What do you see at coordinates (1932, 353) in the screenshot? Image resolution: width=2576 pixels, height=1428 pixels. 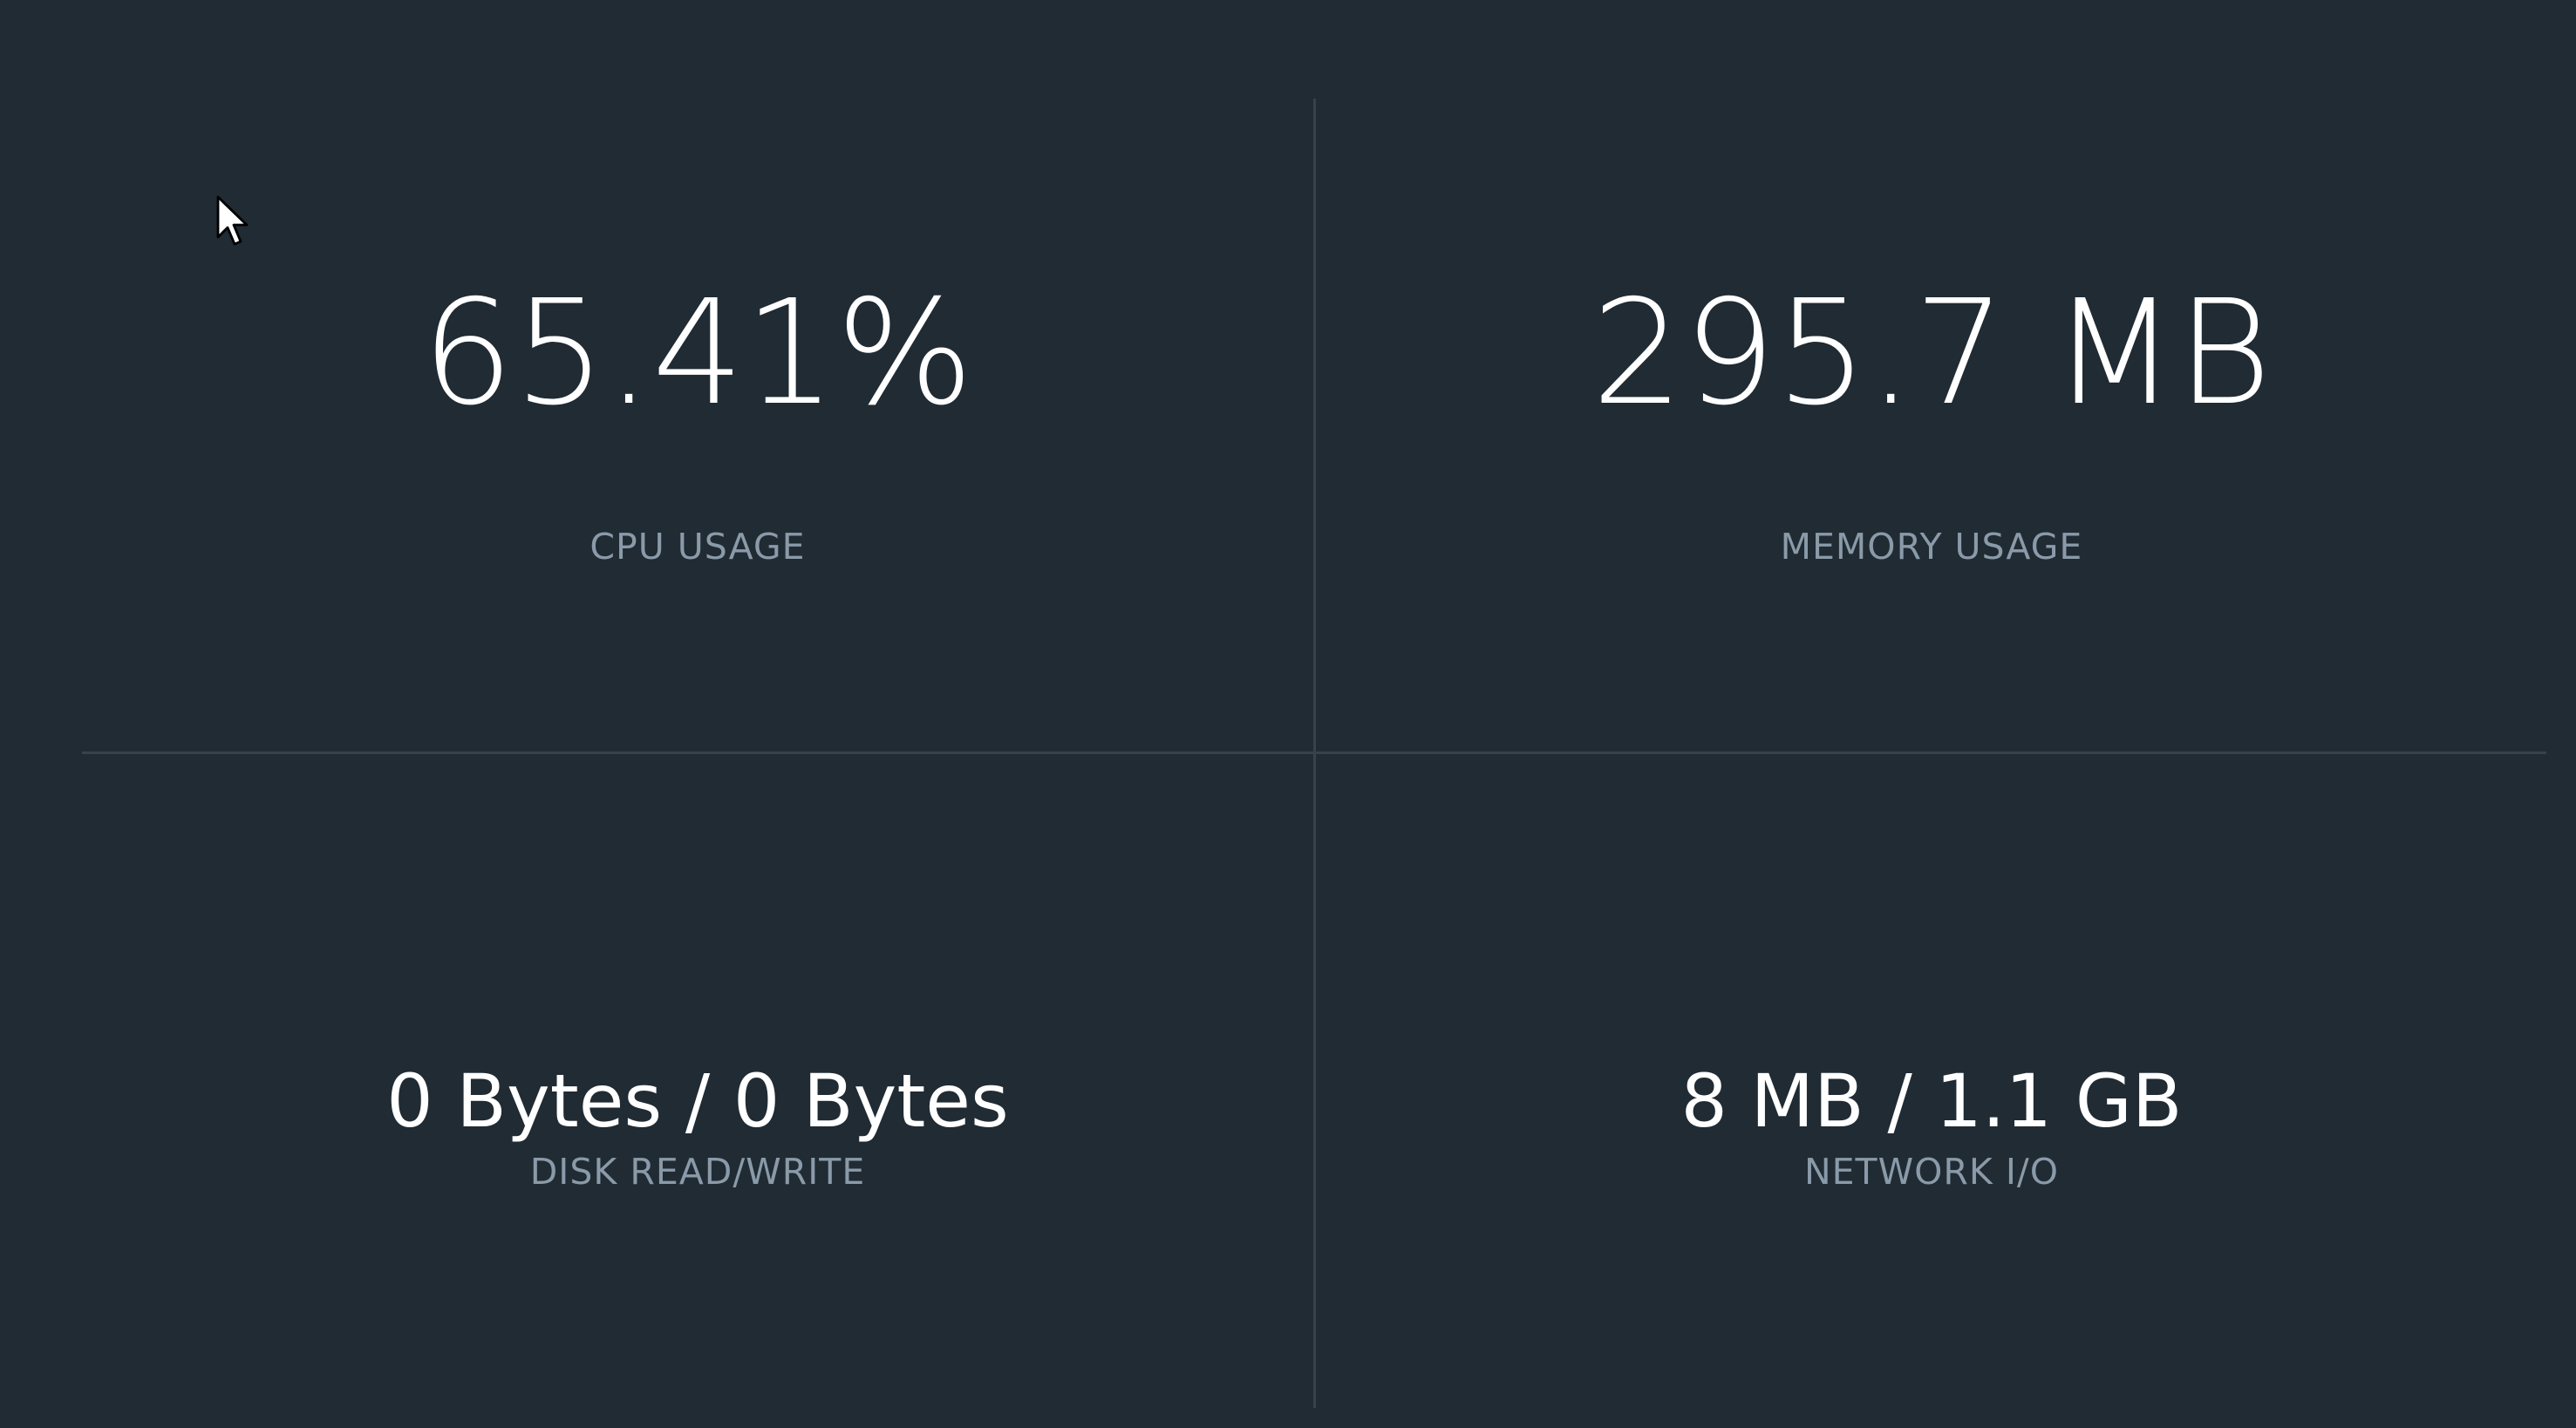 I see `memory-usage-value: 295.7 MB` at bounding box center [1932, 353].